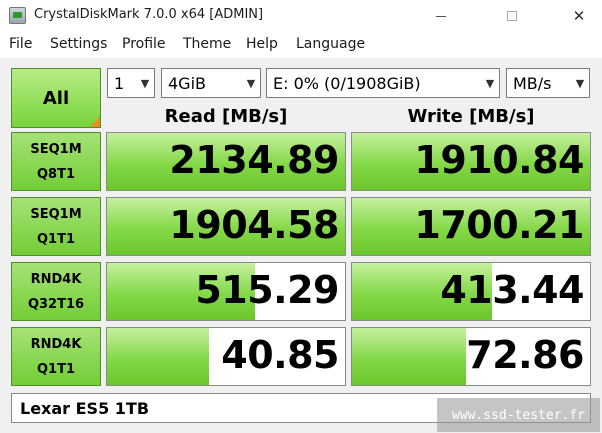 This screenshot has width=602, height=433. Describe the element at coordinates (56, 161) in the screenshot. I see `test-button-seq1m-q8t1: SEQ1M Q8T1` at that location.